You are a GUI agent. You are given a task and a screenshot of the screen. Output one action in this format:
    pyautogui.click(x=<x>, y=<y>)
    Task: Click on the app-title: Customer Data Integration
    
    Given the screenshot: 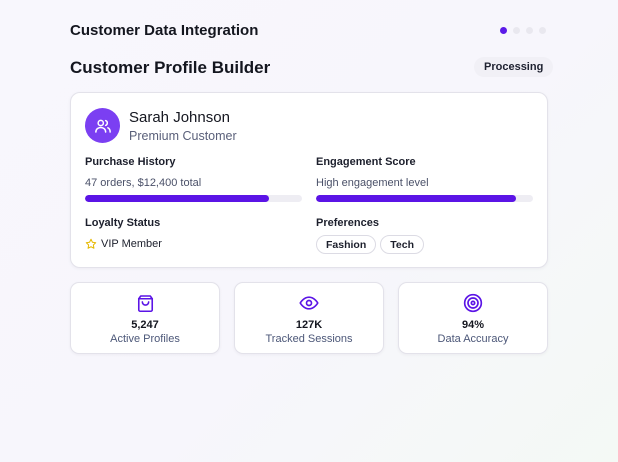 What is the action you would take?
    pyautogui.click(x=164, y=30)
    